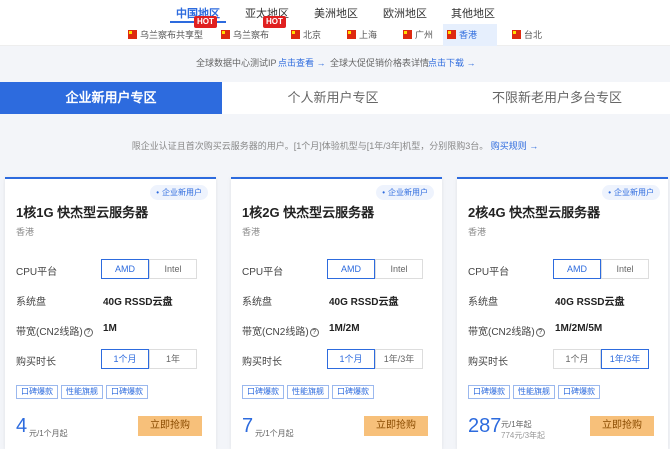 The height and width of the screenshot is (449, 670). Describe the element at coordinates (308, 212) in the screenshot. I see `product-title: 1核2G 快杰型云服务器` at that location.